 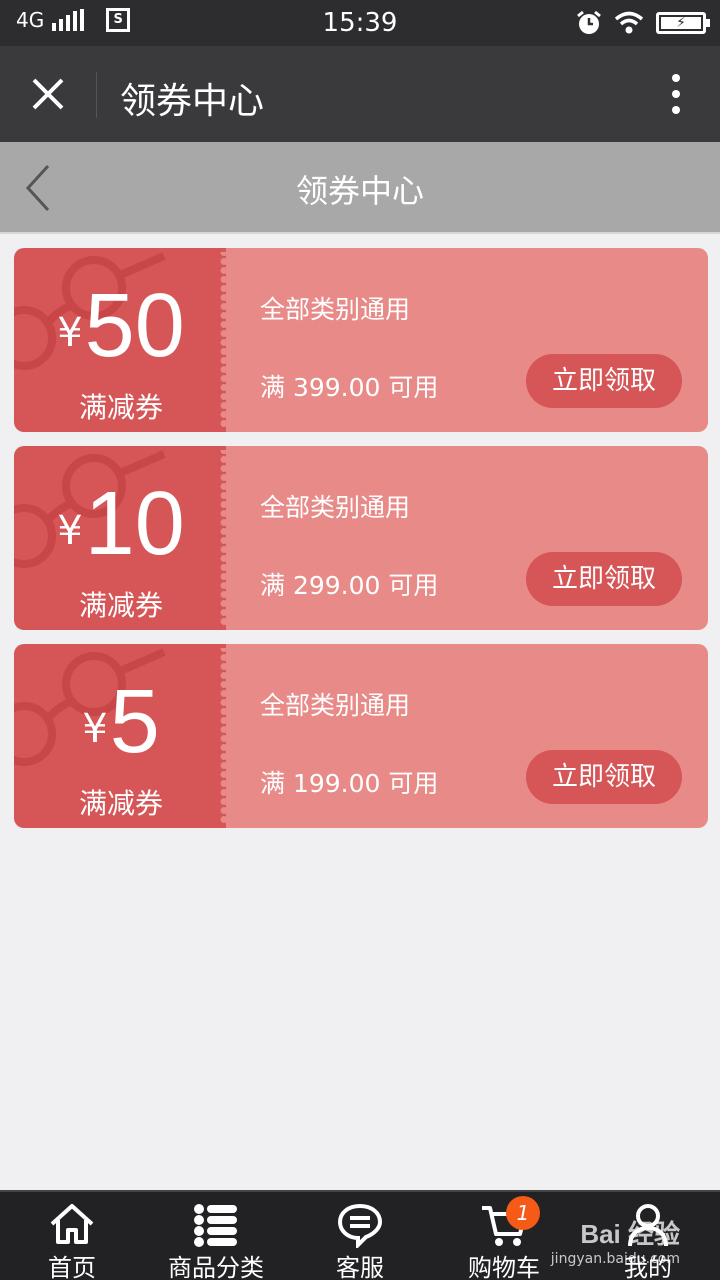 What do you see at coordinates (360, 94) in the screenshot?
I see `top-bar: 领券中心` at bounding box center [360, 94].